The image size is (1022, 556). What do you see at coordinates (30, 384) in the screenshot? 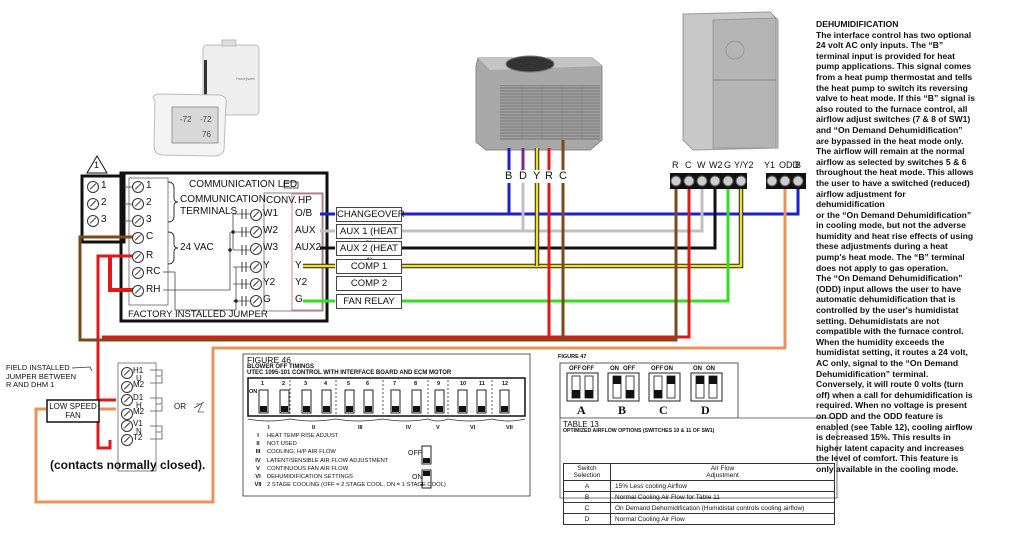
I see `field-note-line-3: R AND DHM 1` at bounding box center [30, 384].